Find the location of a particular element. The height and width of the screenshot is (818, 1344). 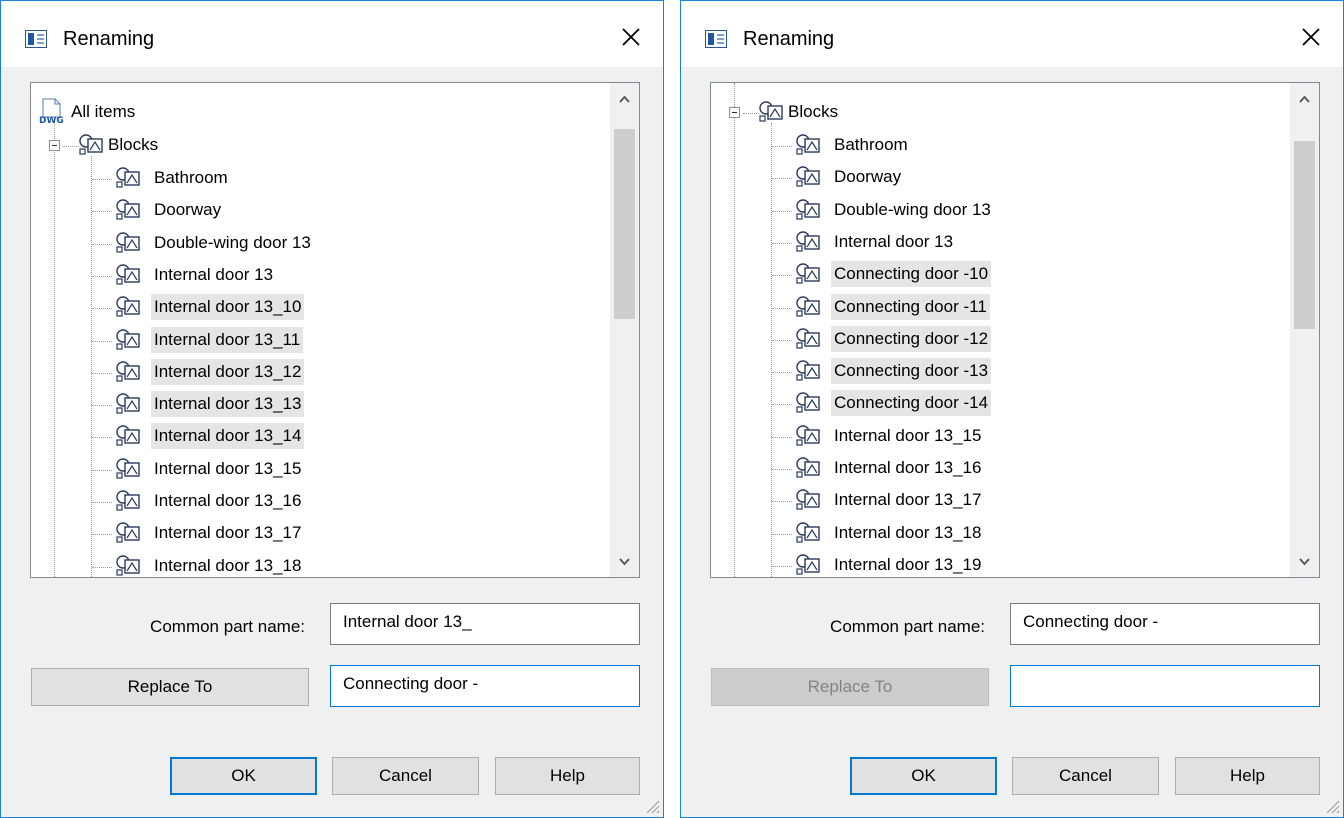

tree-item: Internal door 13_10 is located at coordinates (231, 306).